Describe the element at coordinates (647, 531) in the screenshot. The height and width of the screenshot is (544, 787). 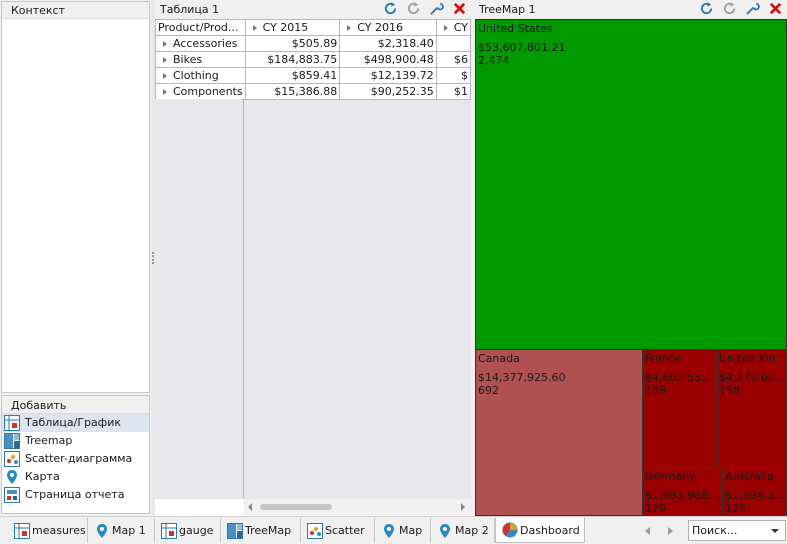
I see `tab-scroll-left-icon` at that location.